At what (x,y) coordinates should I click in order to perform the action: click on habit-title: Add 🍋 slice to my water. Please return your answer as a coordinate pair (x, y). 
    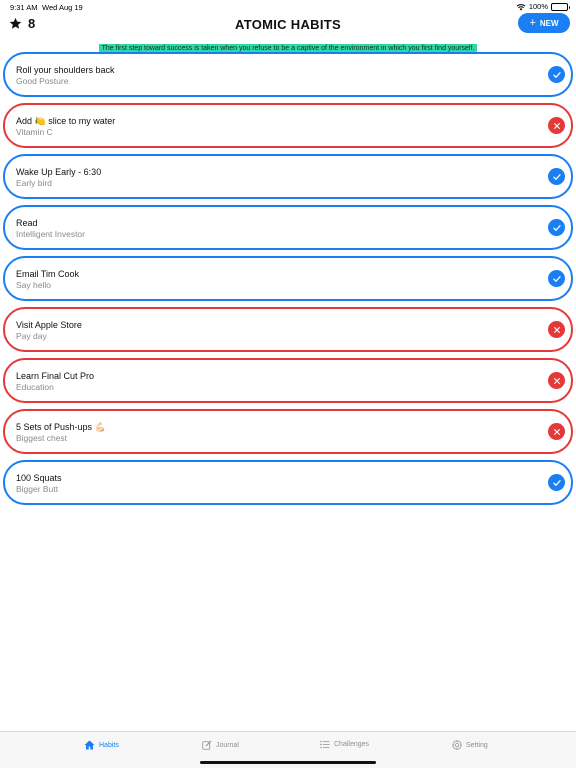
    Looking at the image, I should click on (66, 121).